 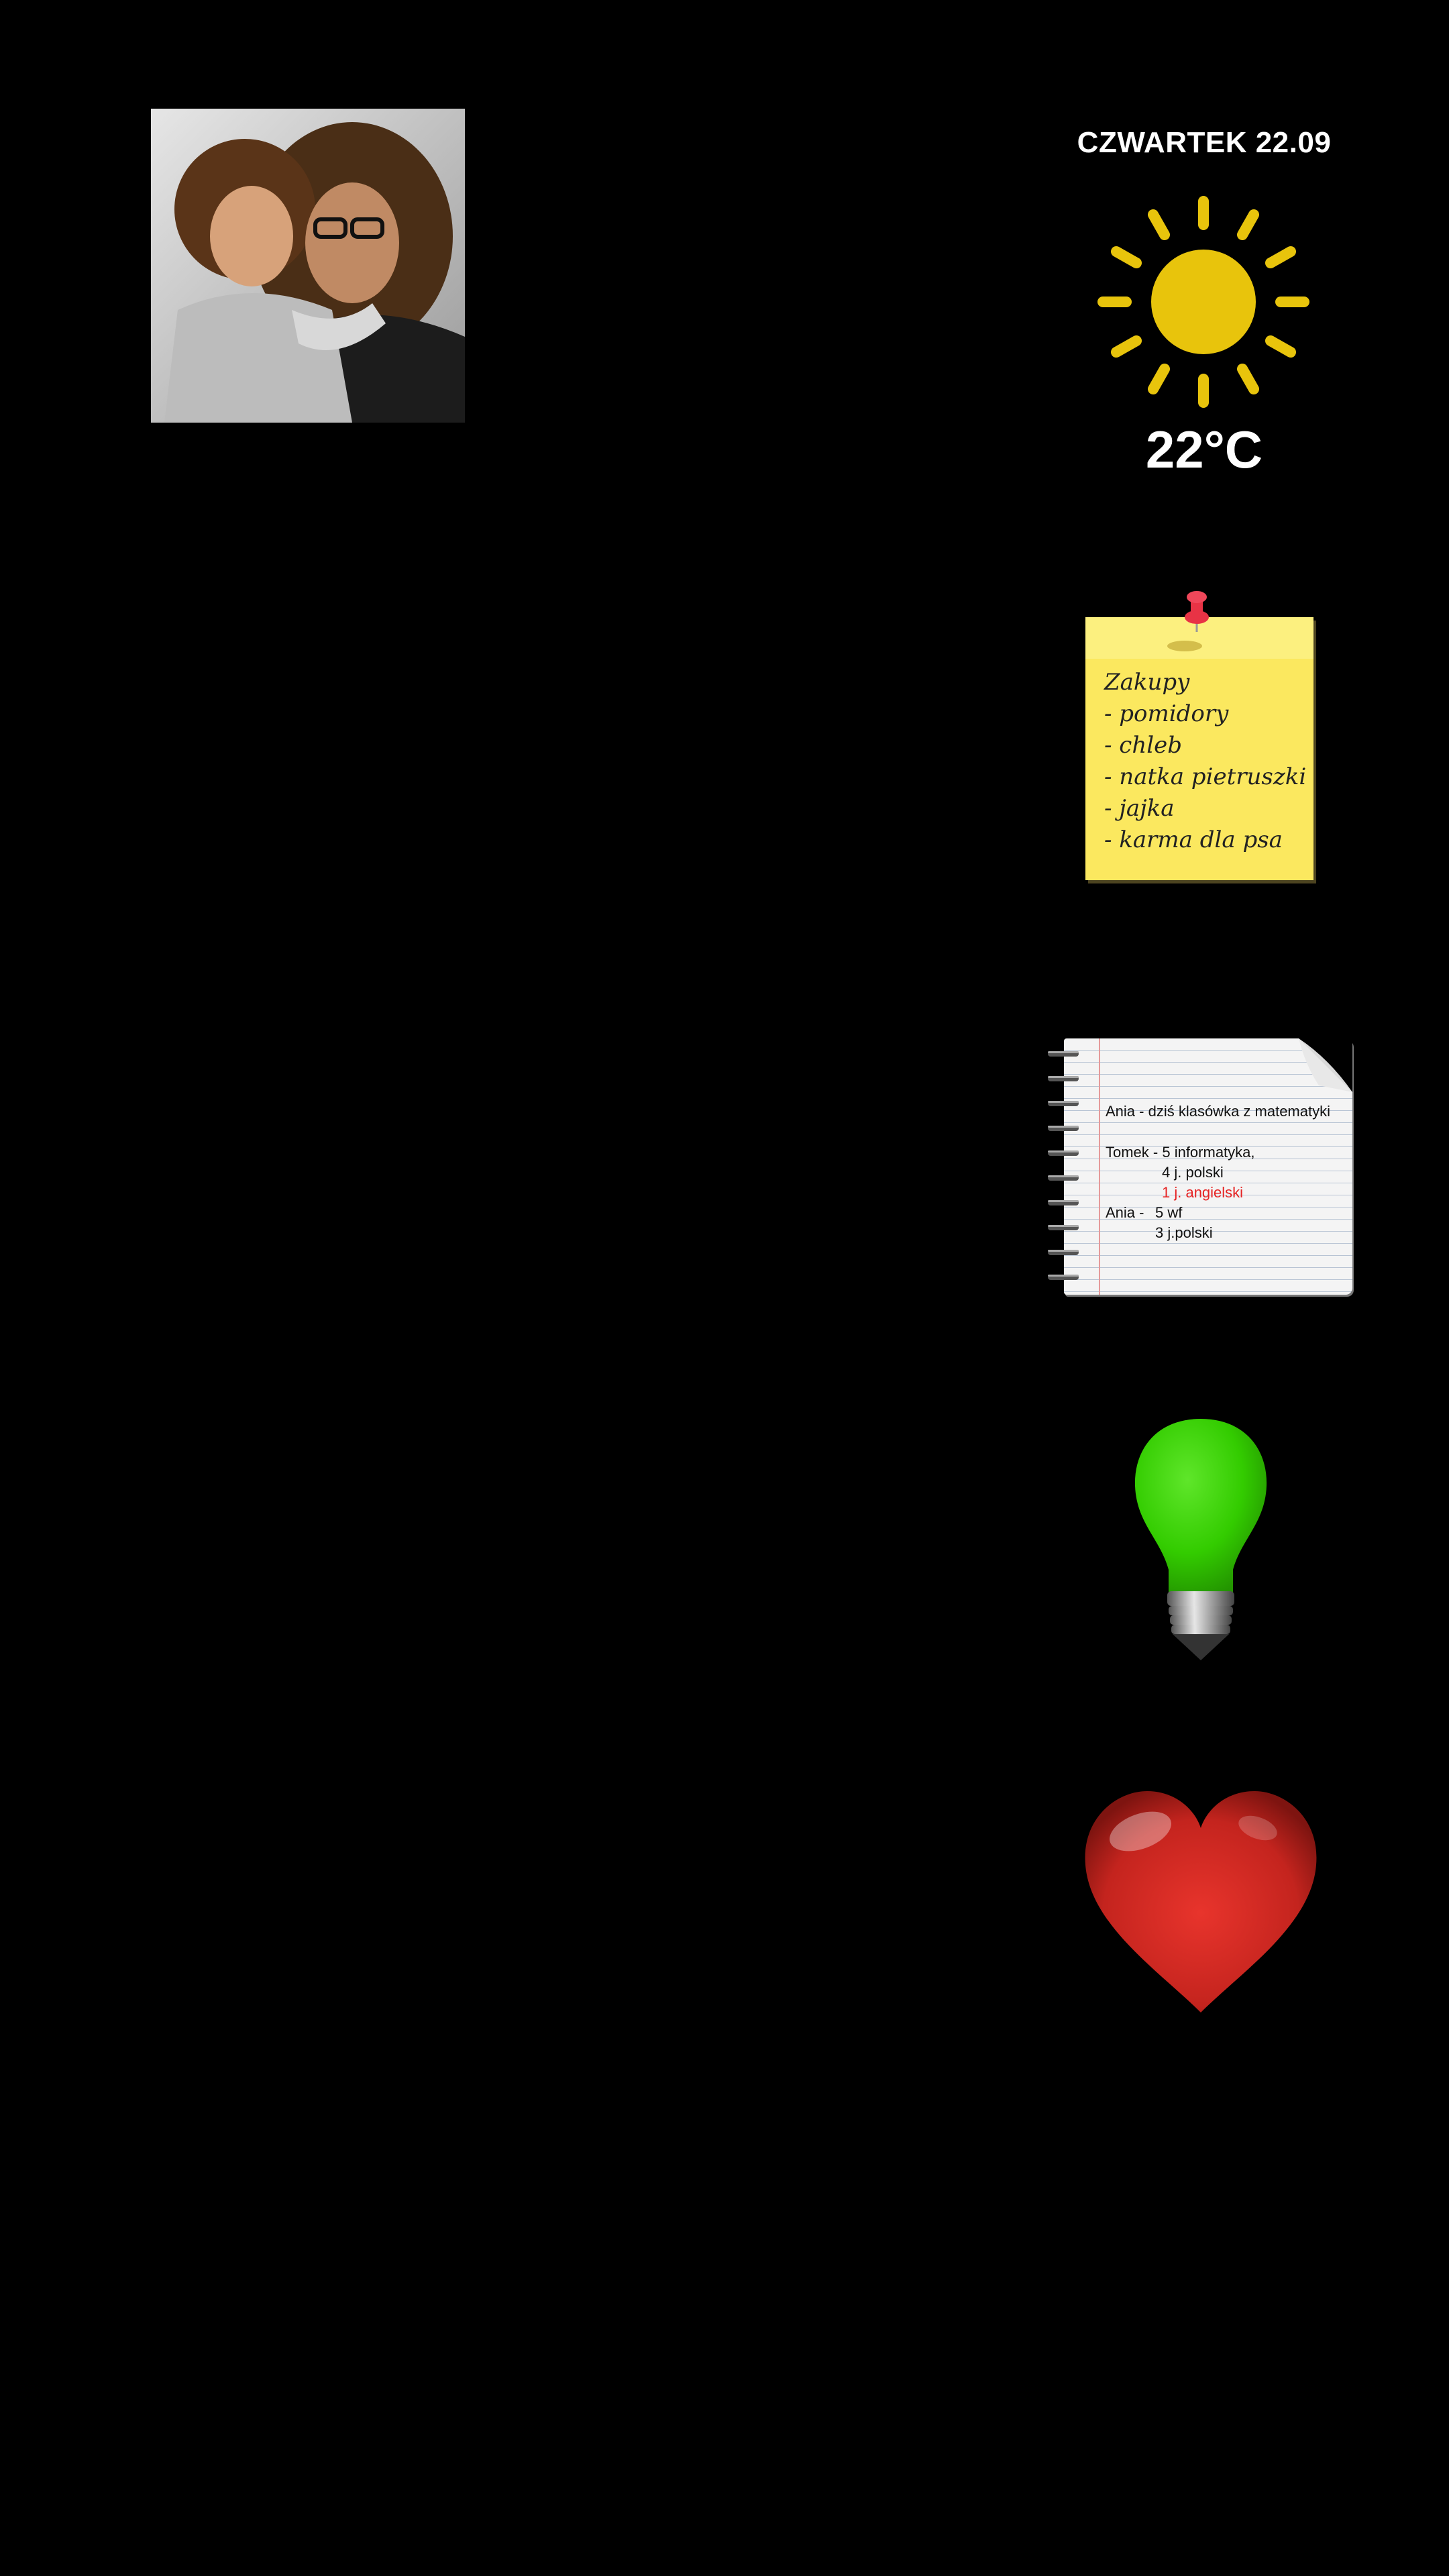 I want to click on shopping-list-title: Zakupy, so click(x=1147, y=682).